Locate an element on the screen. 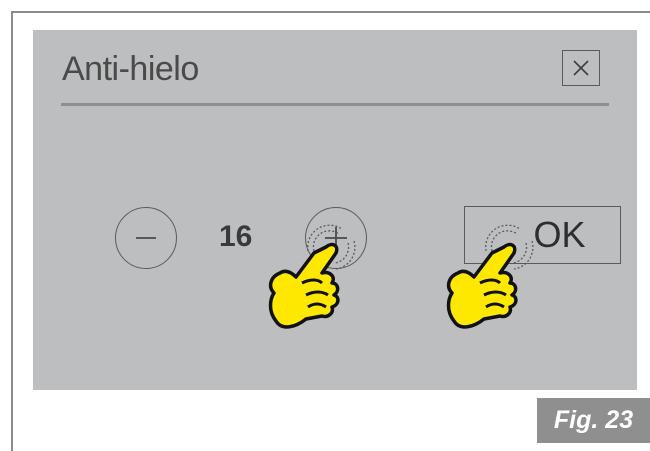 Image resolution: width=650 pixels, height=451 pixels. close-icon is located at coordinates (581, 68).